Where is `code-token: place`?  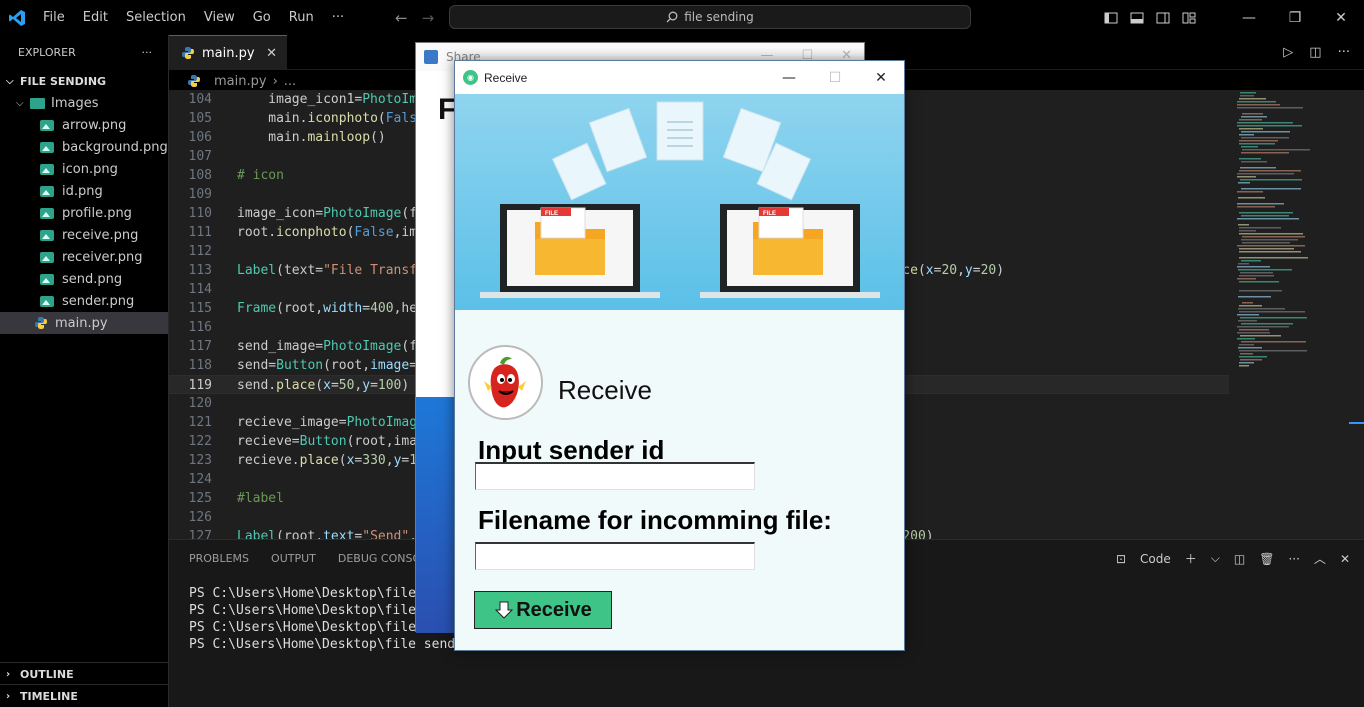 code-token: place is located at coordinates (319, 460).